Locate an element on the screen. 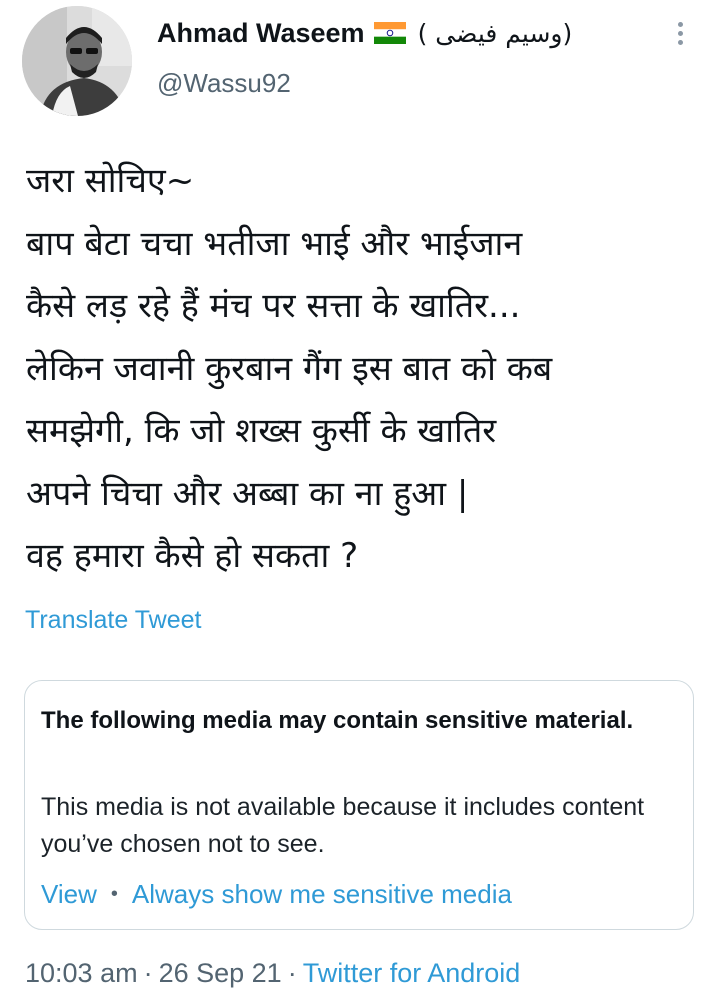 Image resolution: width=720 pixels, height=1006 pixels. tweet-date: 26 Sep 21 is located at coordinates (220, 973).